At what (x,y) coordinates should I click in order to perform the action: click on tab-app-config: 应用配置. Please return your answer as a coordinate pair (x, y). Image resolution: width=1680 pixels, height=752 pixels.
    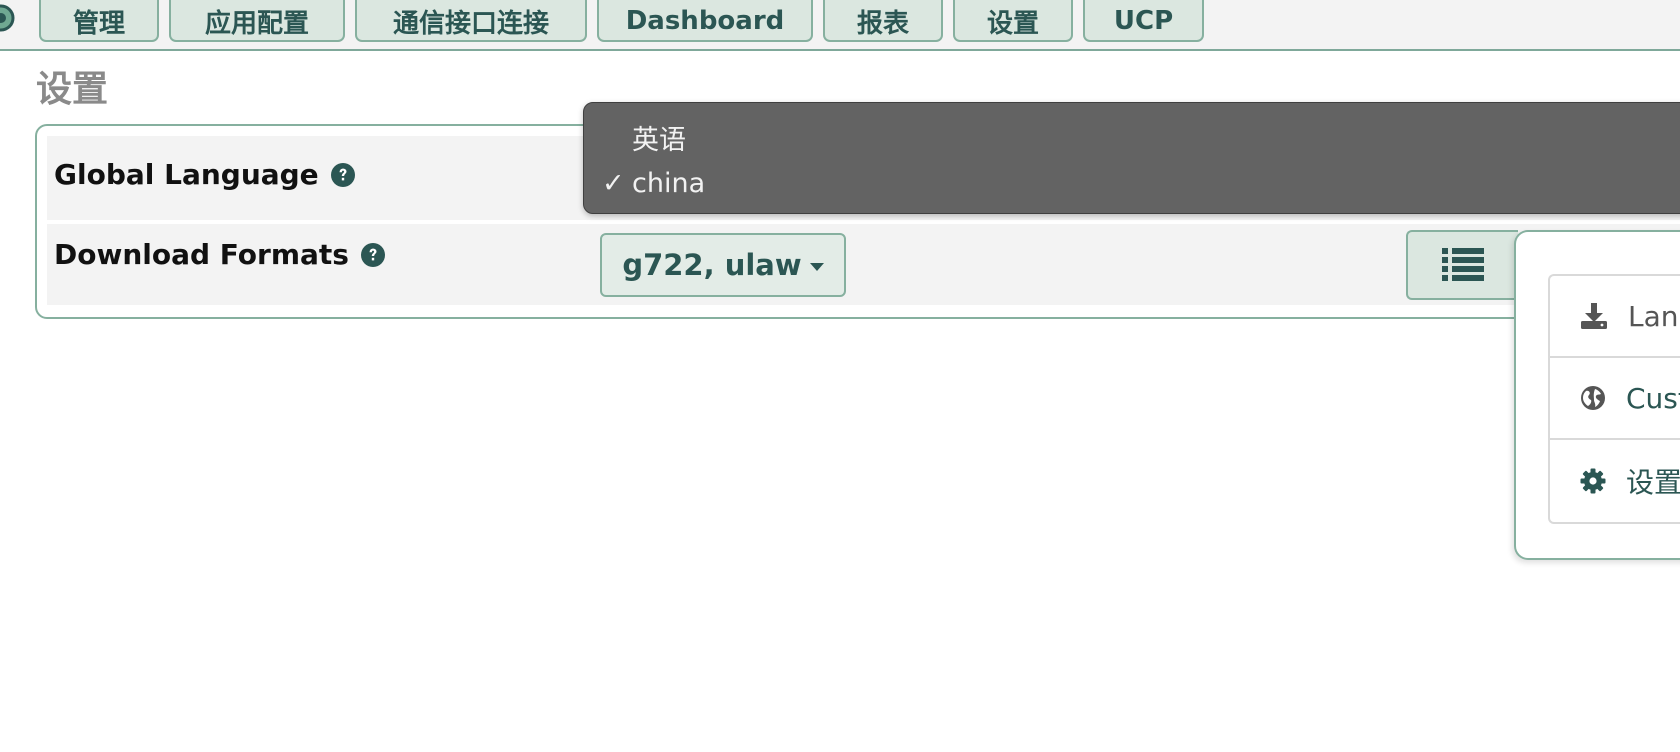
    Looking at the image, I should click on (257, 21).